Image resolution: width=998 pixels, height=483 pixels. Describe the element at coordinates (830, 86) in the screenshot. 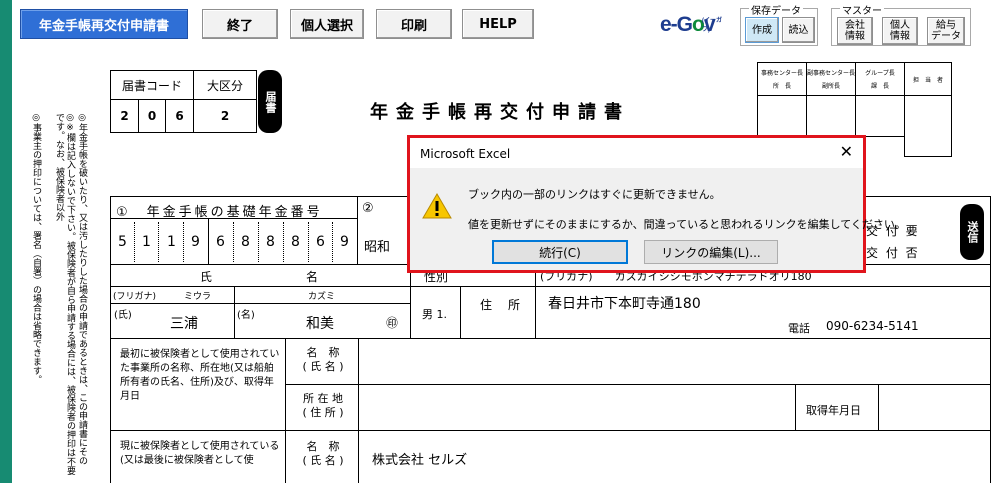

I see `office-col2-bottom: 副所長` at that location.